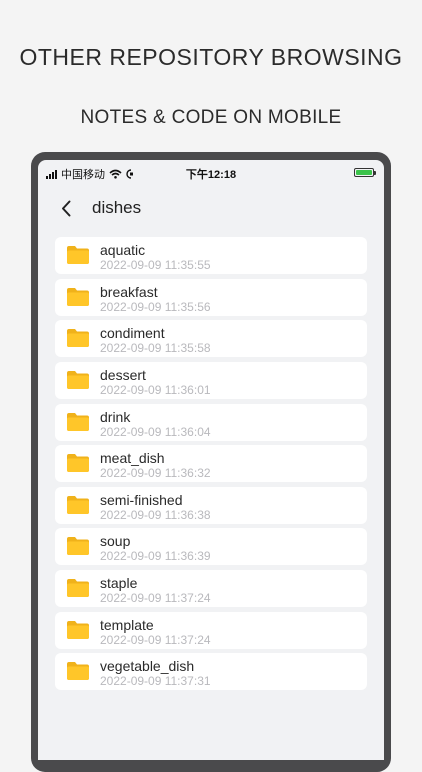 The height and width of the screenshot is (772, 422). Describe the element at coordinates (155, 306) in the screenshot. I see `folder-date: 2022-09-09 11:35:56` at that location.